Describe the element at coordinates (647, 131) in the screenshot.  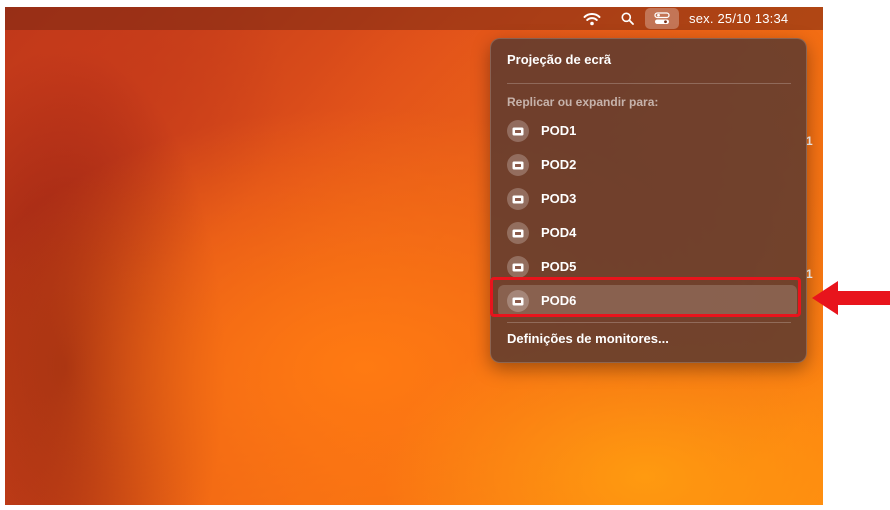
I see `device-item-pod1: POD1` at that location.